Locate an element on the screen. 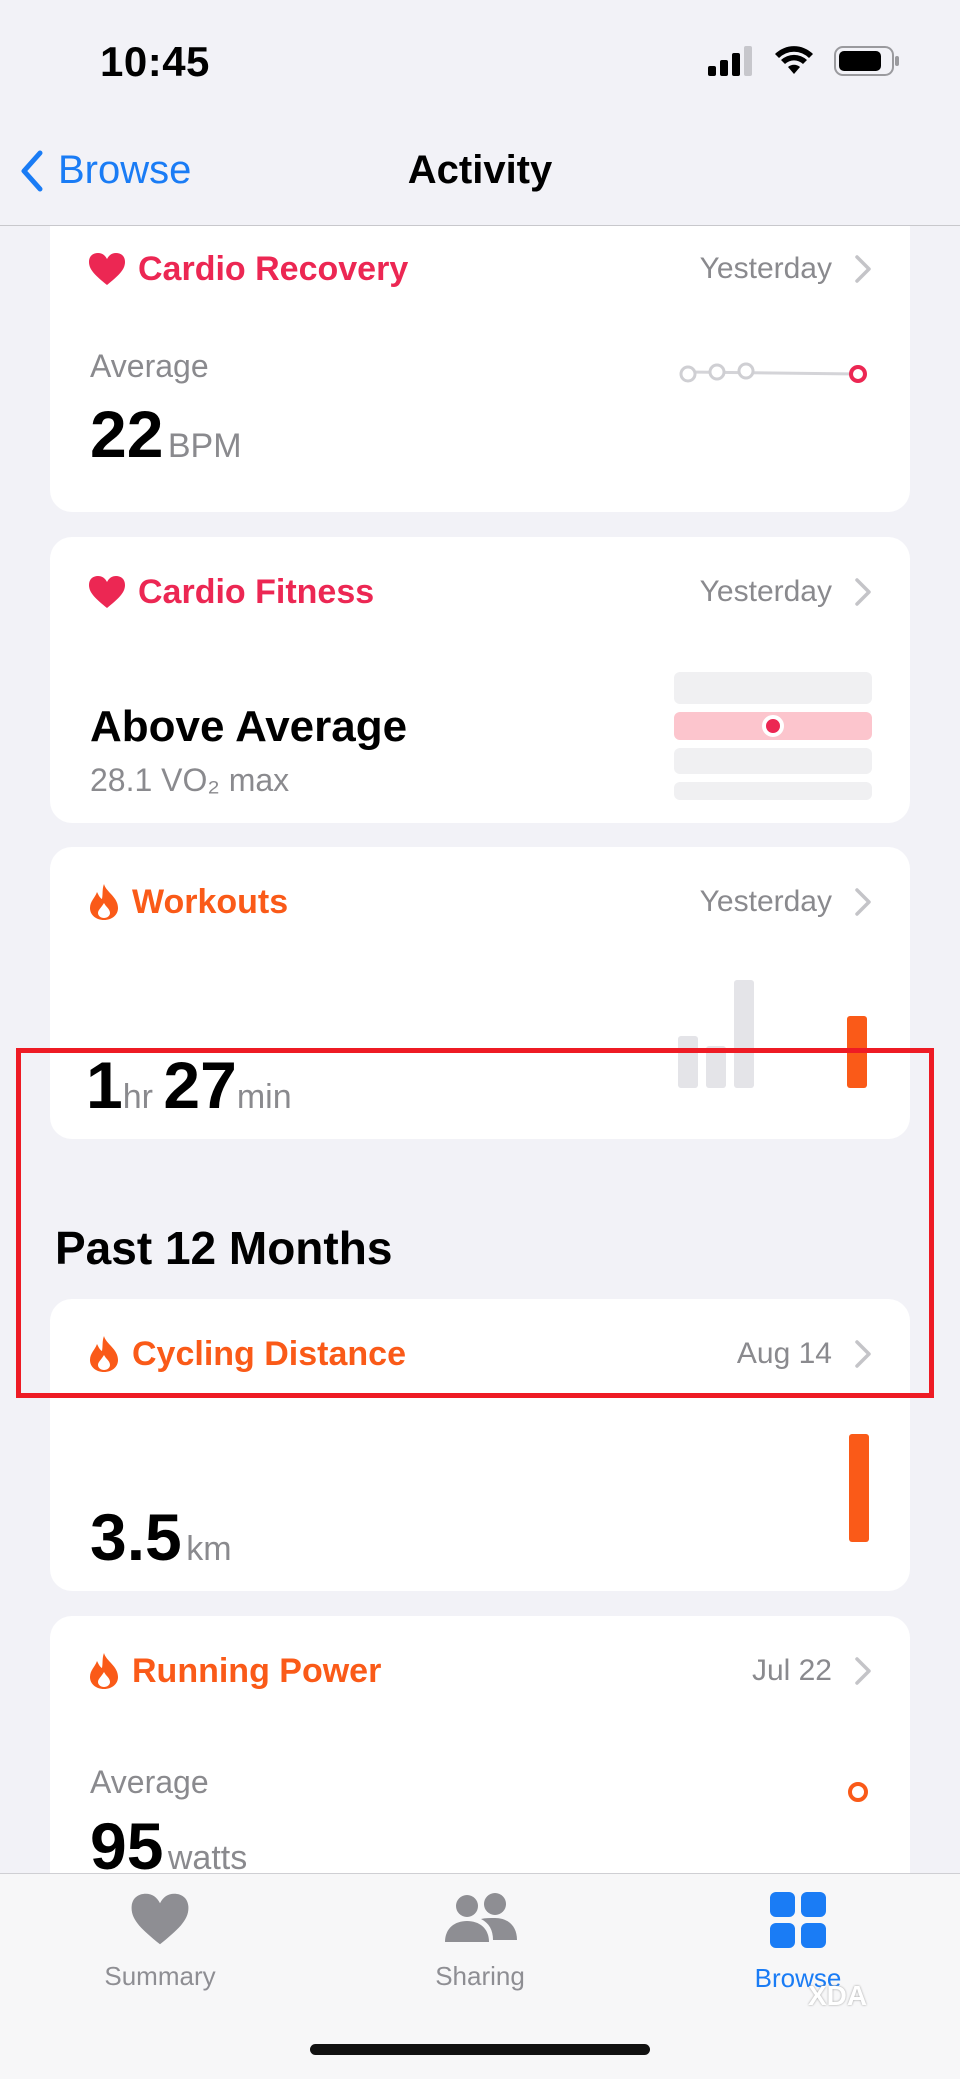 The width and height of the screenshot is (960, 2079). value-number: 22 is located at coordinates (127, 434).